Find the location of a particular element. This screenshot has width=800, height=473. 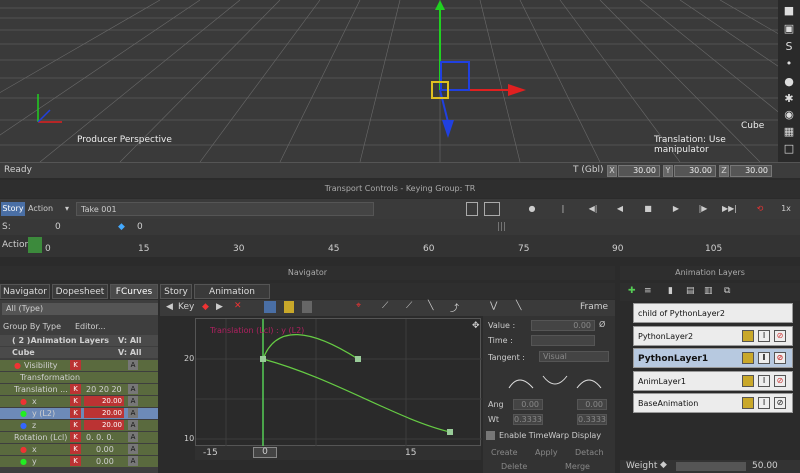

ang-field-right: 0.00 is located at coordinates (592, 404).